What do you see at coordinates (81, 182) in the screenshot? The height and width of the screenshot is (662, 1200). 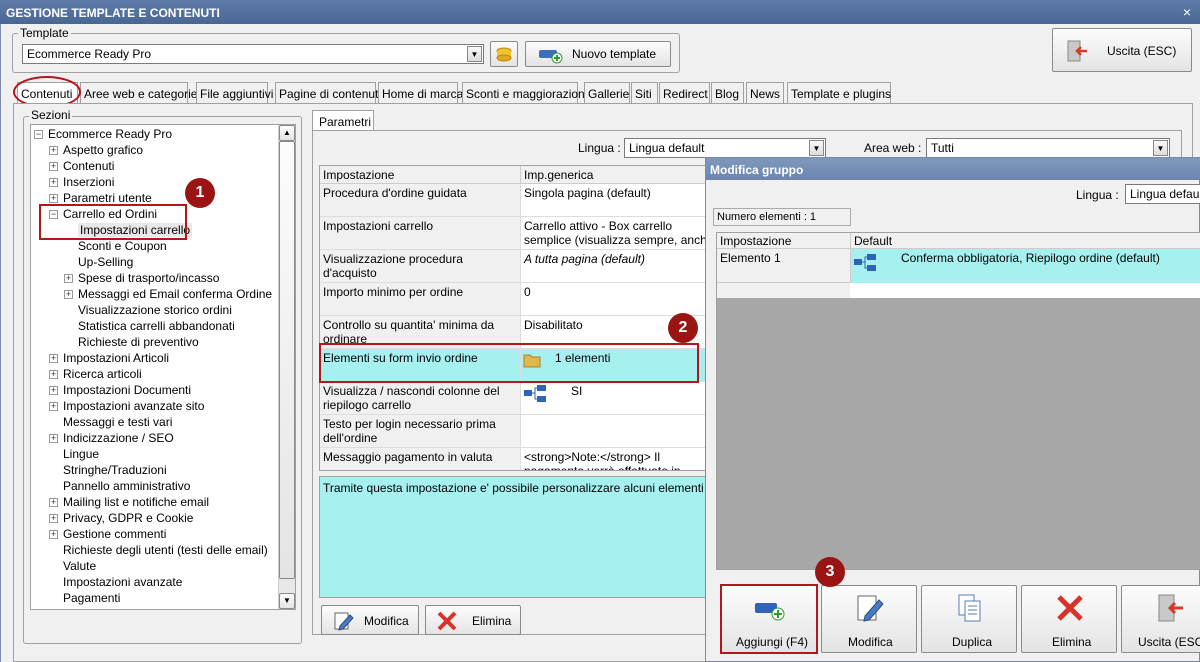 I see `tree-item: + Inserzioni` at bounding box center [81, 182].